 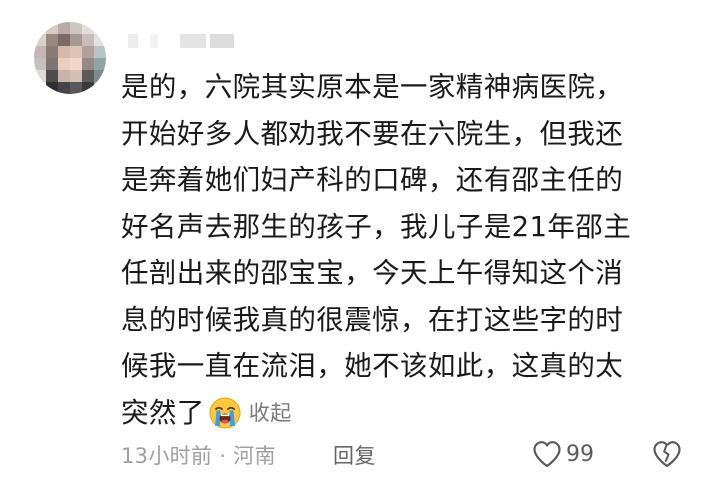 What do you see at coordinates (580, 454) in the screenshot?
I see `like-count: 99` at bounding box center [580, 454].